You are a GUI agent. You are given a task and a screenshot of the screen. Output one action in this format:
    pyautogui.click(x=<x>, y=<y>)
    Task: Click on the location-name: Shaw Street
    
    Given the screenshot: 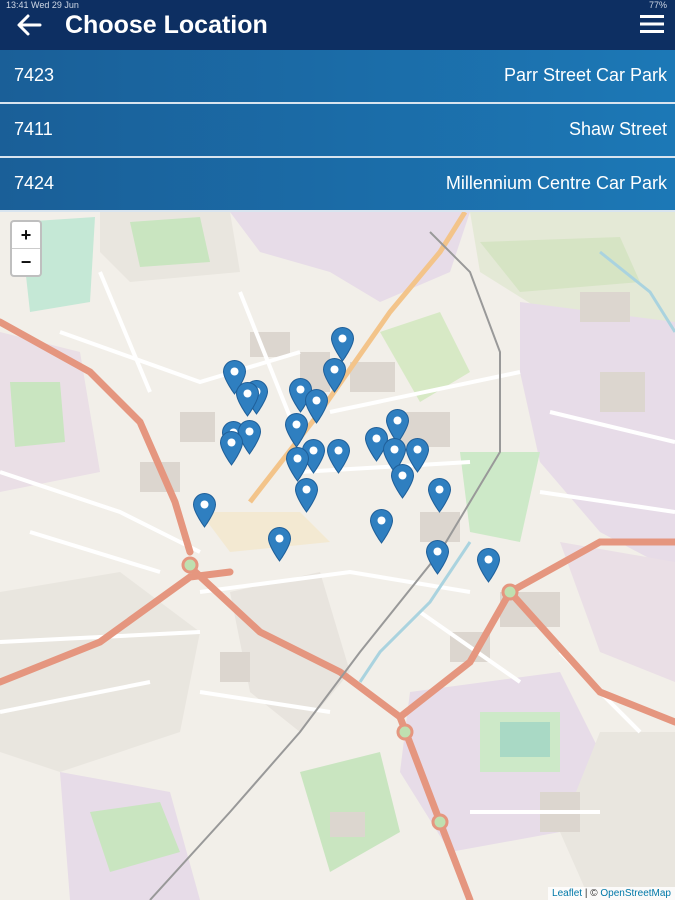 What is the action you would take?
    pyautogui.click(x=617, y=129)
    